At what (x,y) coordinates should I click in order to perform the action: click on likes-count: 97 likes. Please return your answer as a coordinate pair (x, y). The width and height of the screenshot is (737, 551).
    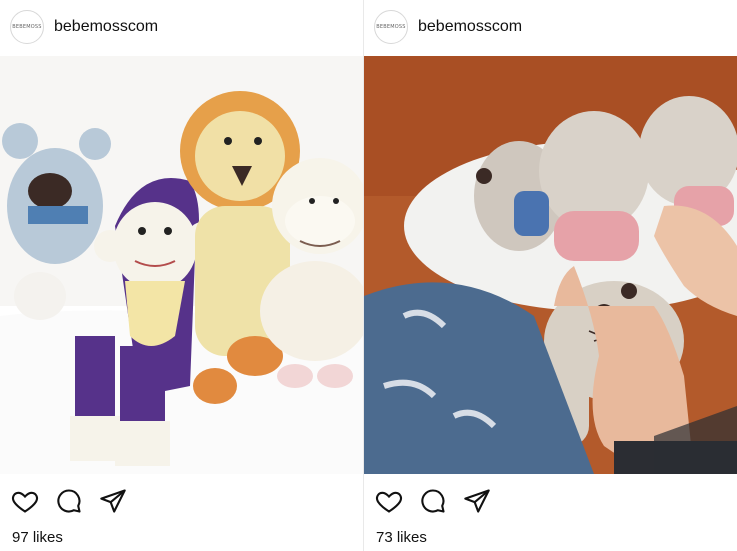
    Looking at the image, I should click on (37, 537).